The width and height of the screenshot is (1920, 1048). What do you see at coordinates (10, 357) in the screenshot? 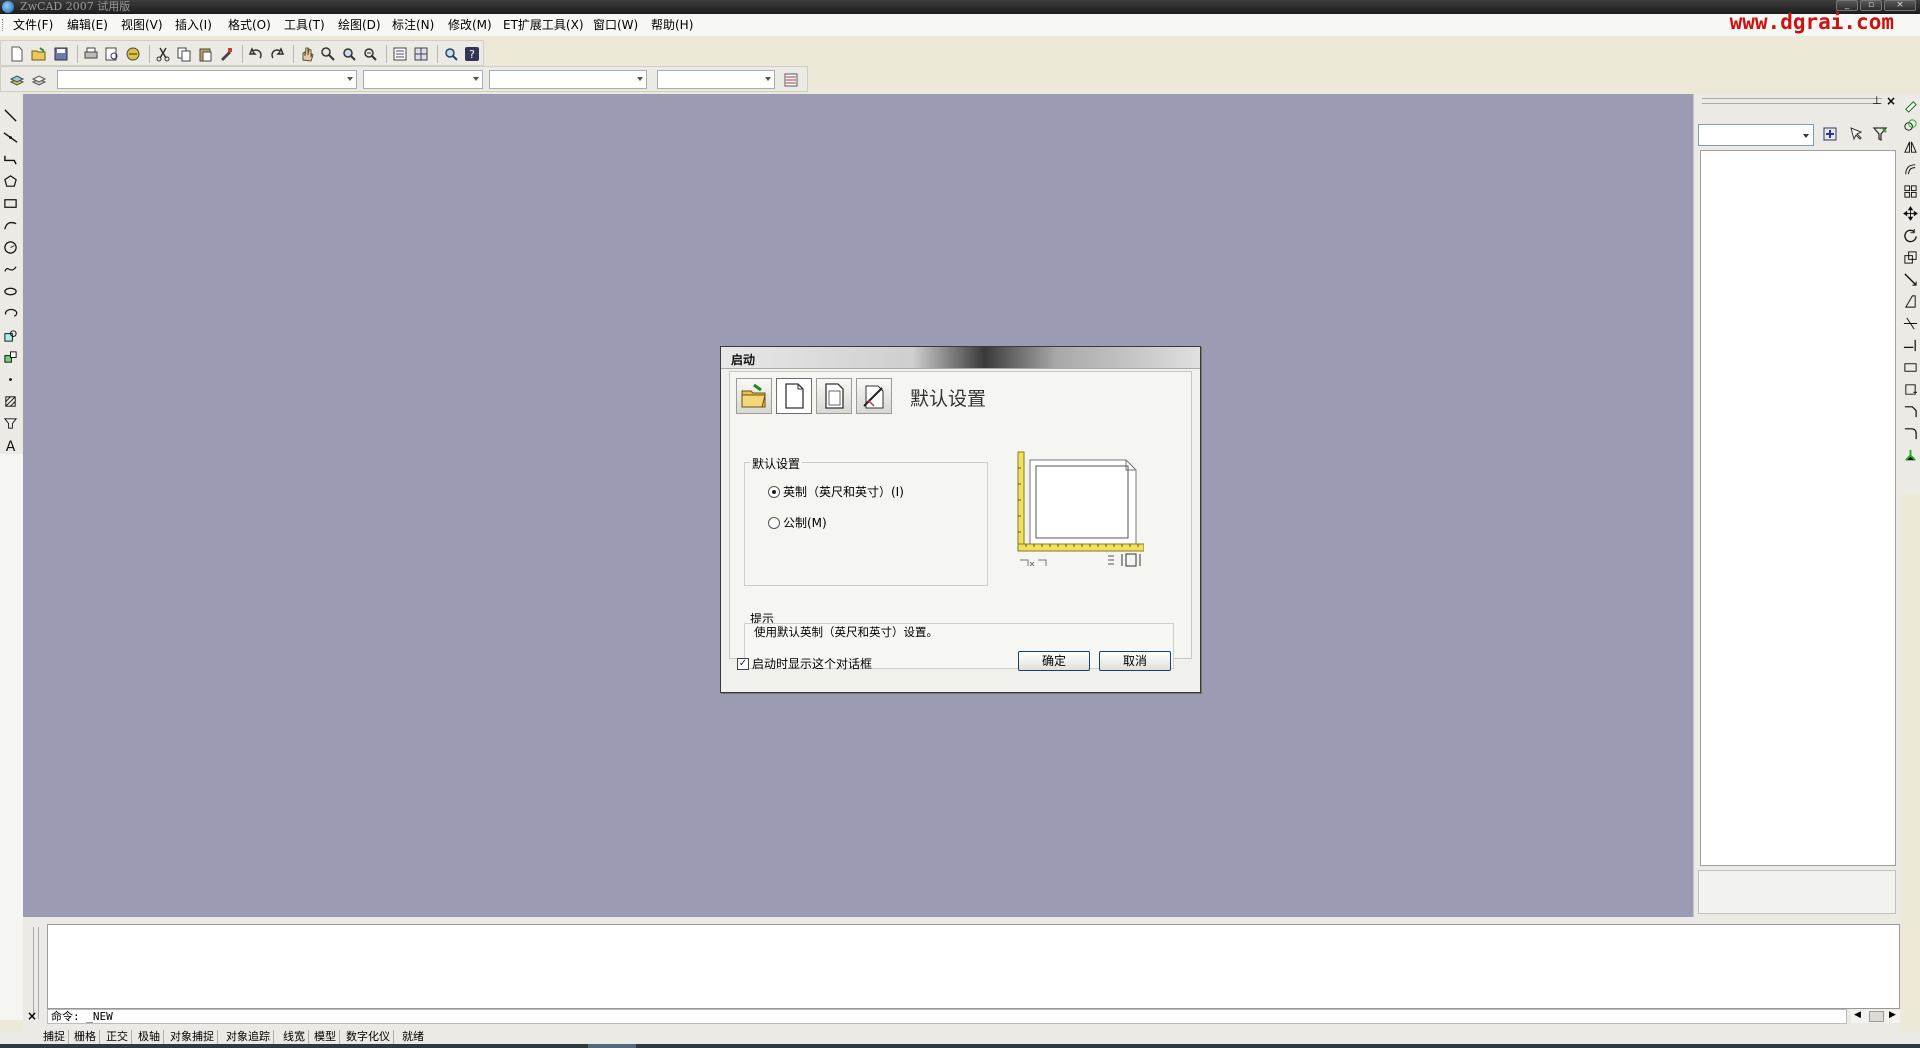
I see `make-block-icon` at bounding box center [10, 357].